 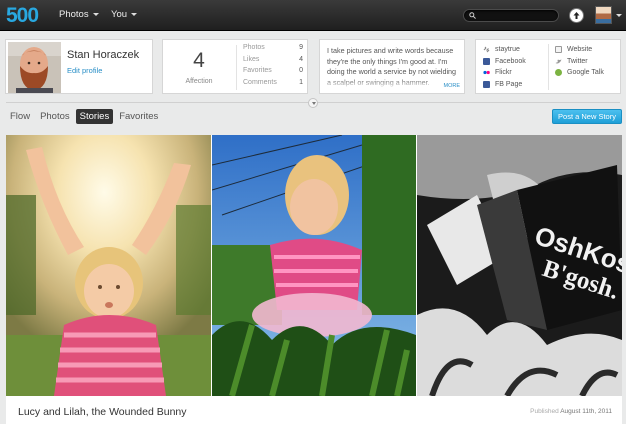 I want to click on bio-fade, so click(x=392, y=86).